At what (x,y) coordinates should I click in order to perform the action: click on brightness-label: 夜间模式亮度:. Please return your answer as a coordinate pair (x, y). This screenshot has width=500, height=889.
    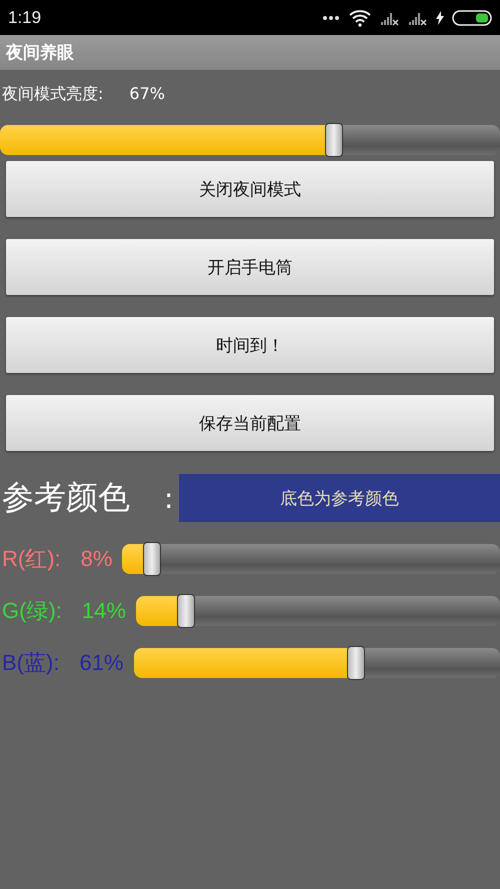
    Looking at the image, I should click on (53, 94).